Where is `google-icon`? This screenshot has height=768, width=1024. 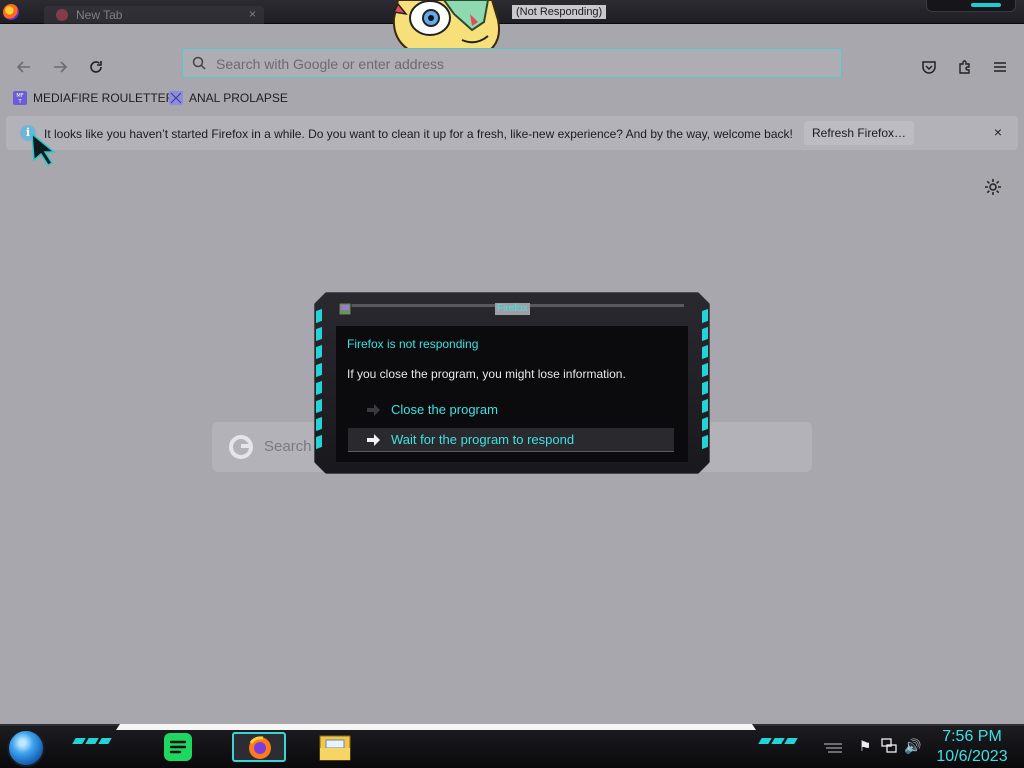
google-icon is located at coordinates (241, 447).